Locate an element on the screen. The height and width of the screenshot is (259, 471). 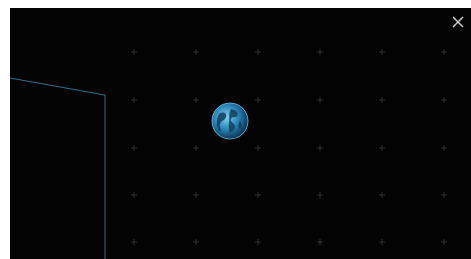
earth-globe-icon is located at coordinates (230, 121).